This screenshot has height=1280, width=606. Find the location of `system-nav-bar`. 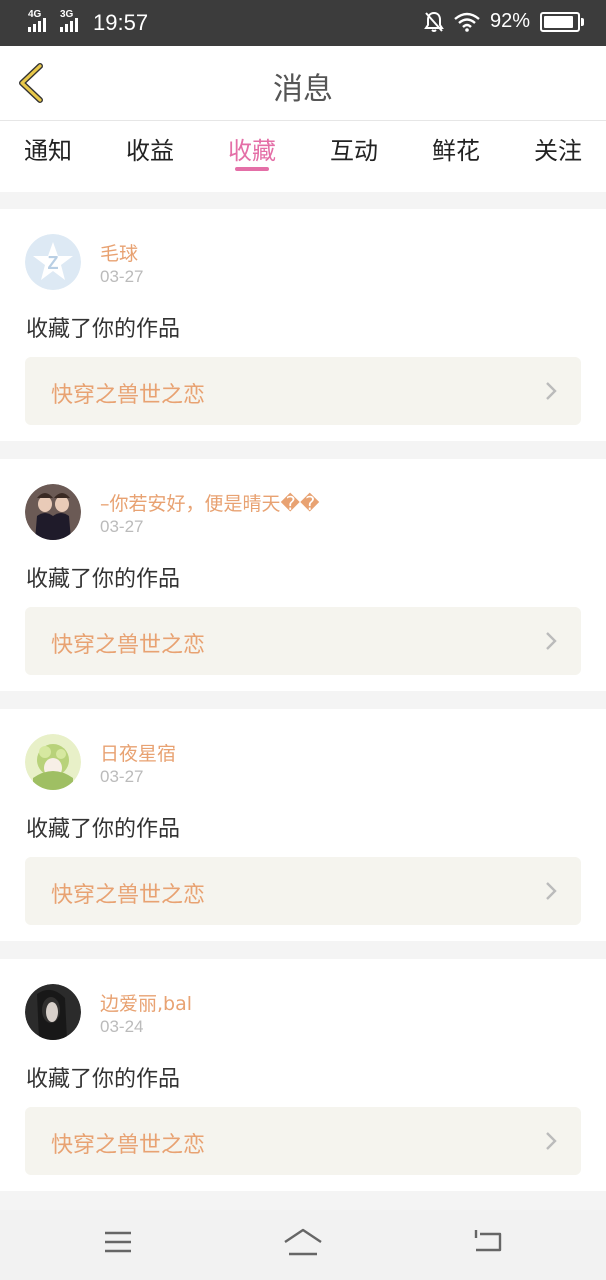

system-nav-bar is located at coordinates (303, 1245).